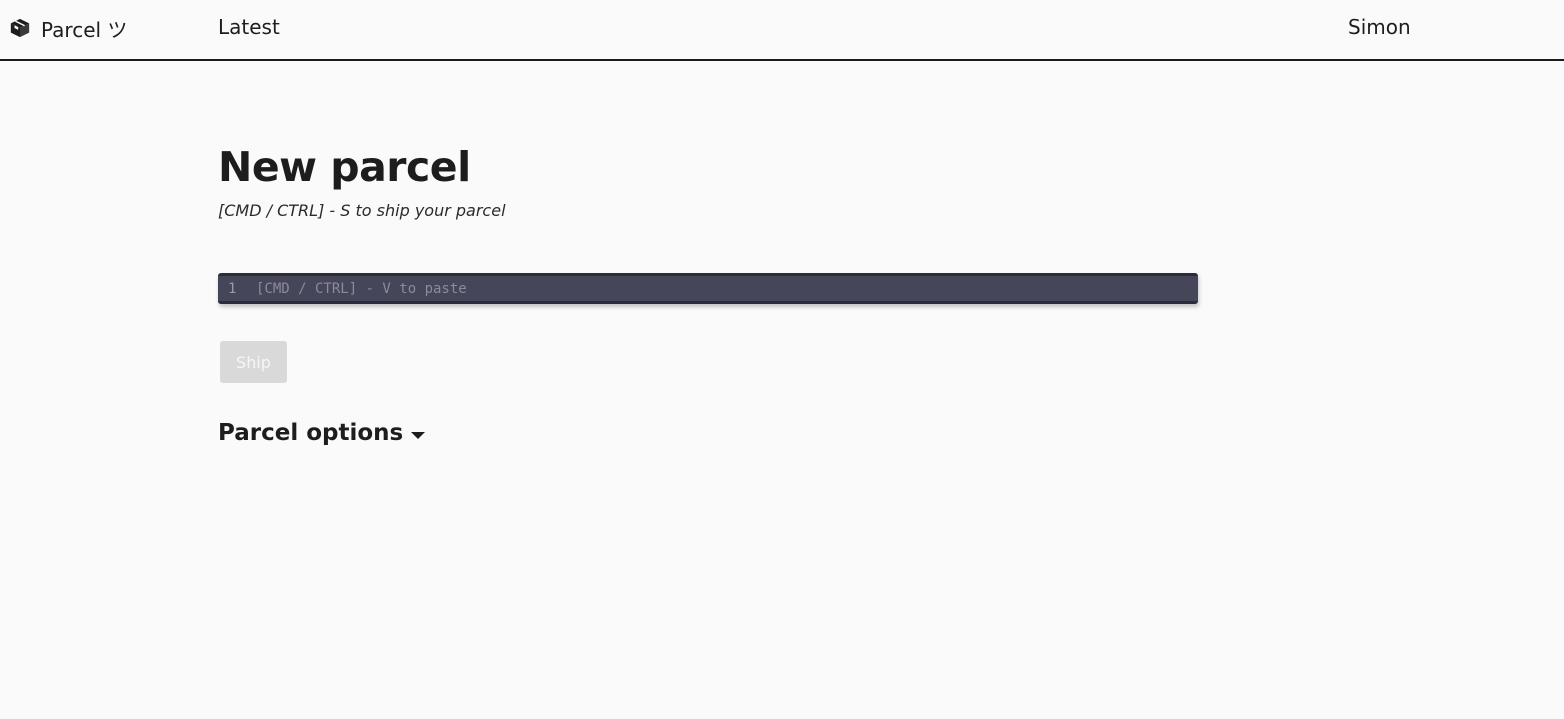  What do you see at coordinates (20, 28) in the screenshot?
I see `package-icon` at bounding box center [20, 28].